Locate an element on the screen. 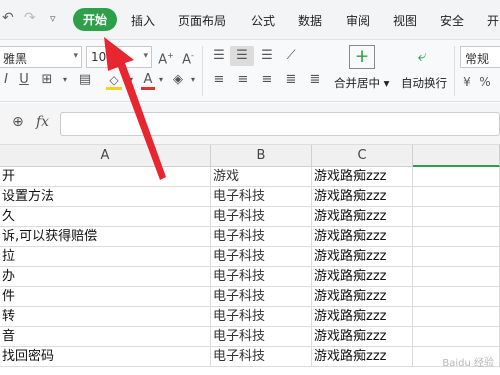 The width and height of the screenshot is (500, 375). justify-icon: ≣ is located at coordinates (291, 80).